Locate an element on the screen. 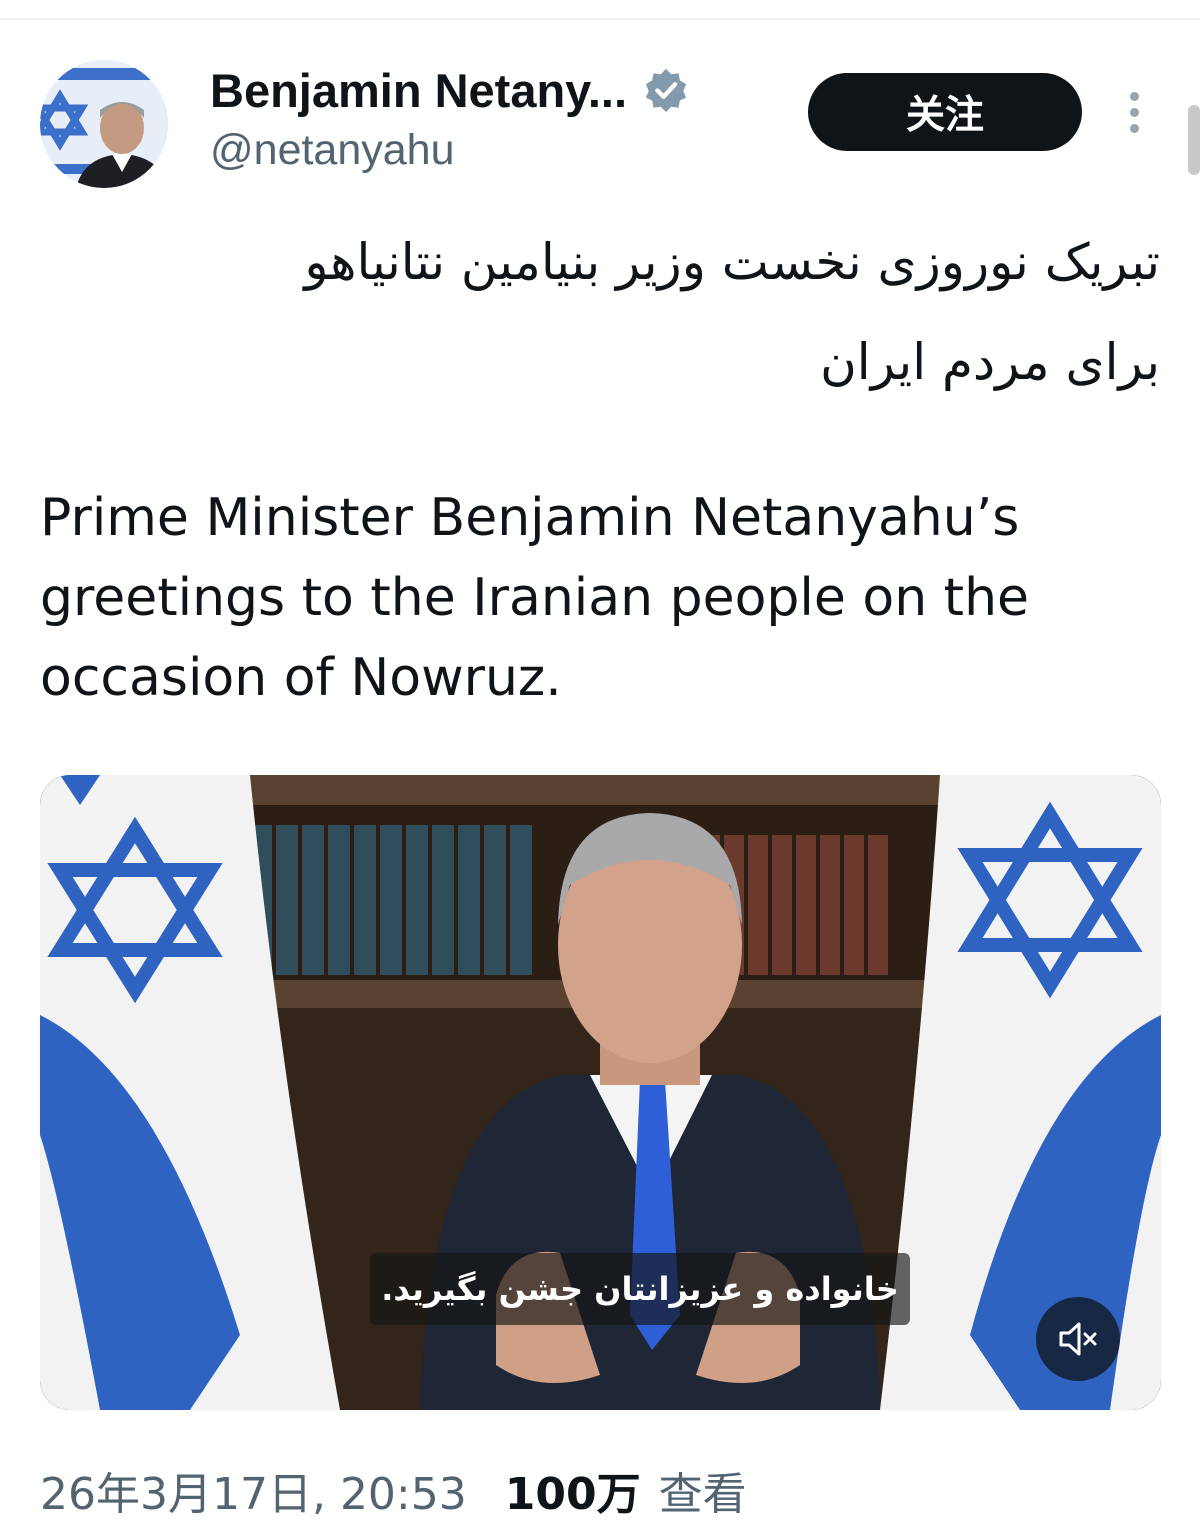 Image resolution: width=1200 pixels, height=1536 pixels. speaker-muted-icon is located at coordinates (1078, 1339).